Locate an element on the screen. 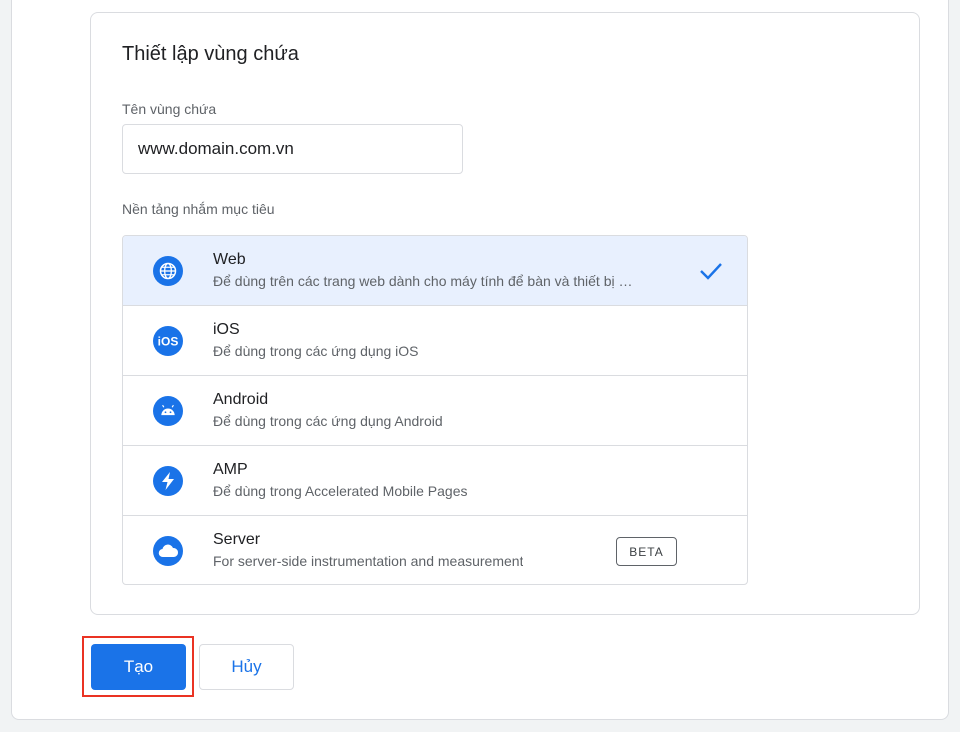  platform-description: Để dùng trong các ứng dụng iOS is located at coordinates (316, 351).